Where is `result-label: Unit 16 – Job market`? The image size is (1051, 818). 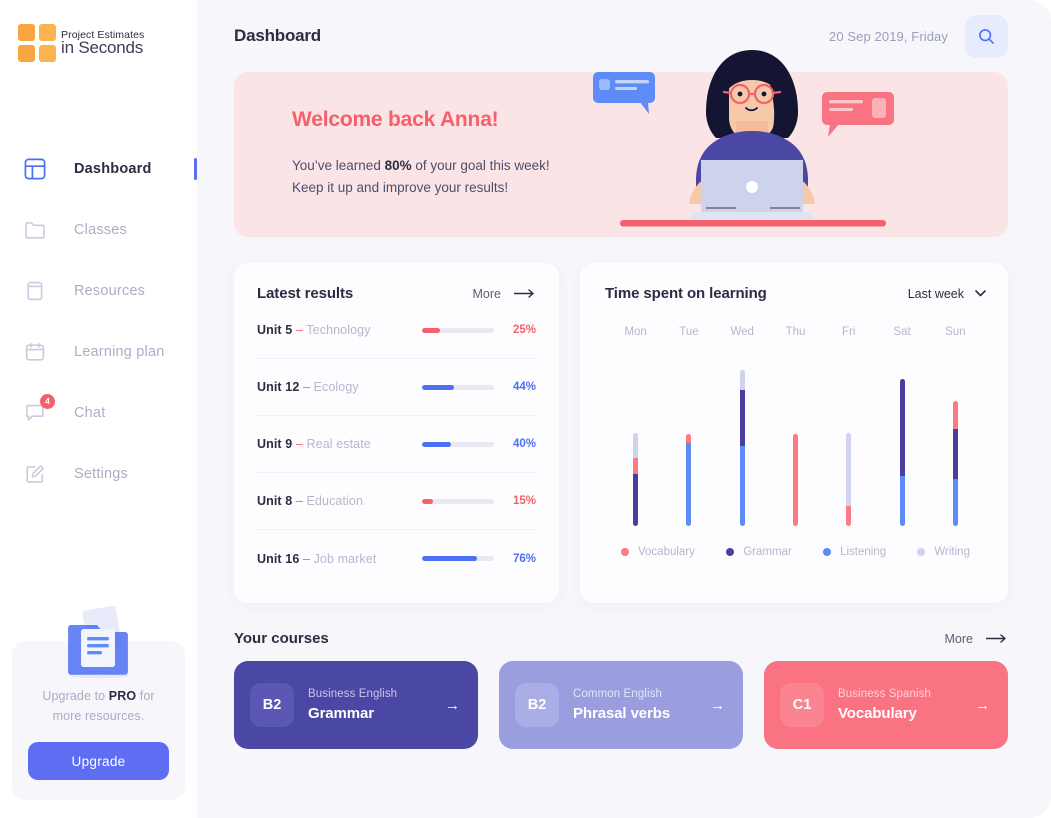
result-label: Unit 16 – Job market is located at coordinates (317, 558).